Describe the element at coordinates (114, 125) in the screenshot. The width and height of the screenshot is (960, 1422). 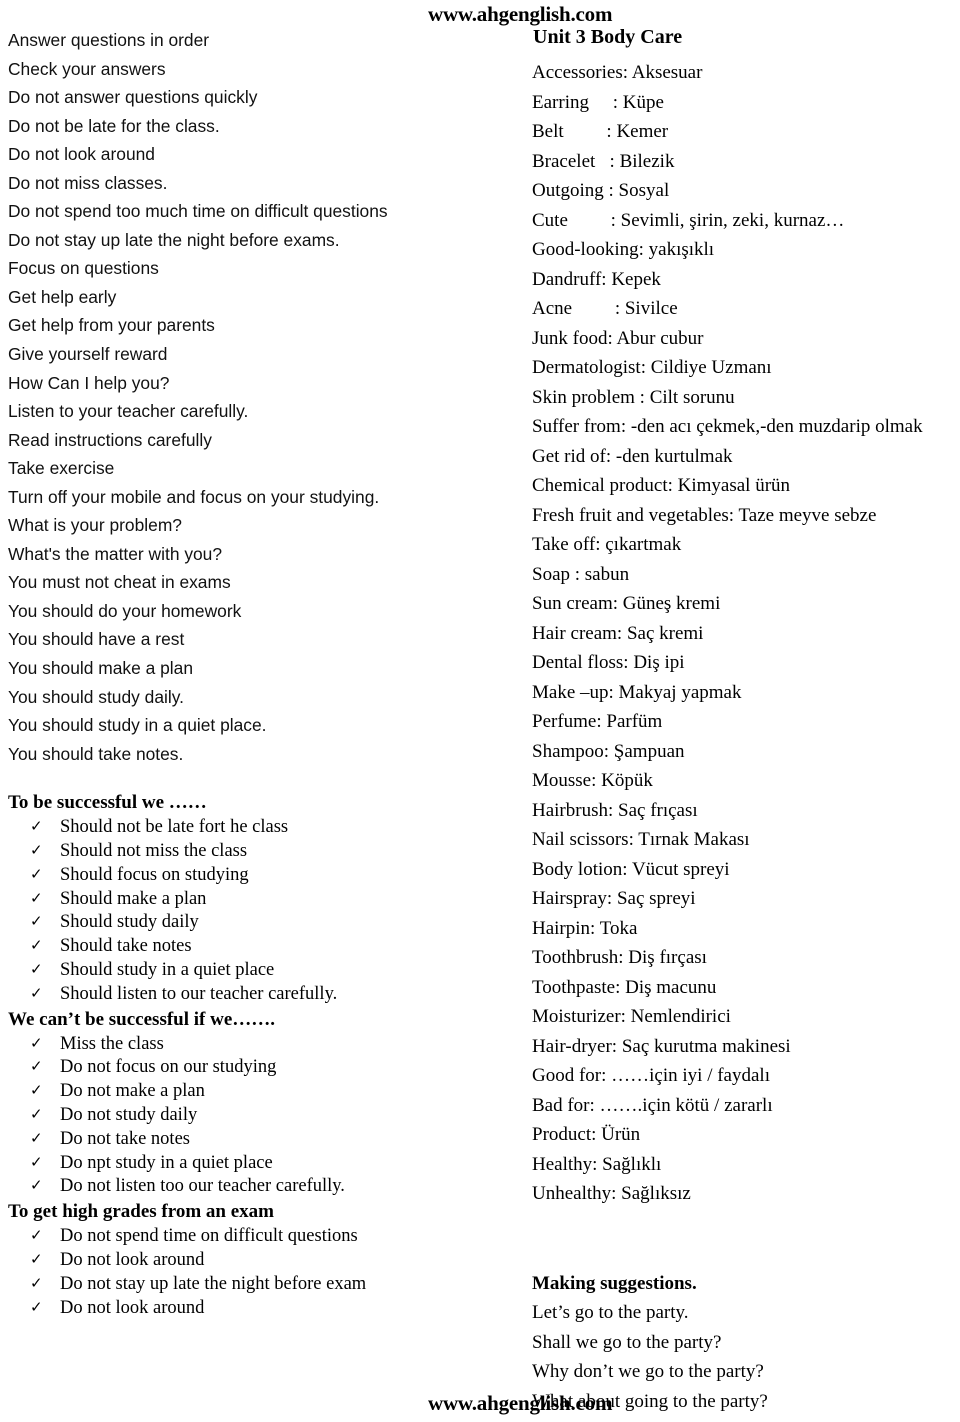
I see `phrase-line: Do not be late for the class.` at that location.